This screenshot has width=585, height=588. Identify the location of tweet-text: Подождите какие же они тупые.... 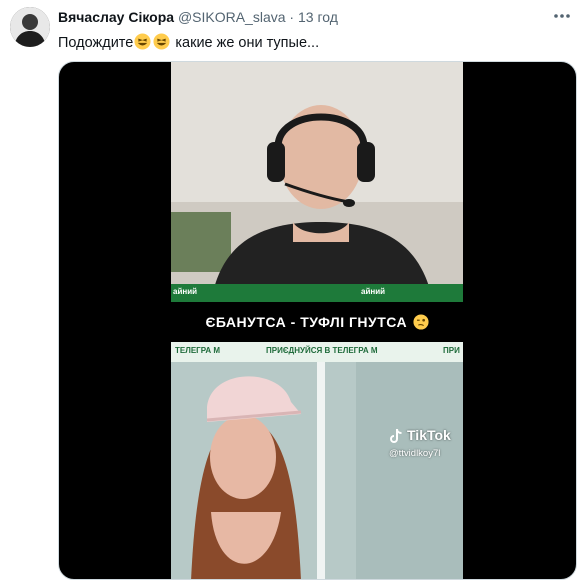
(188, 43).